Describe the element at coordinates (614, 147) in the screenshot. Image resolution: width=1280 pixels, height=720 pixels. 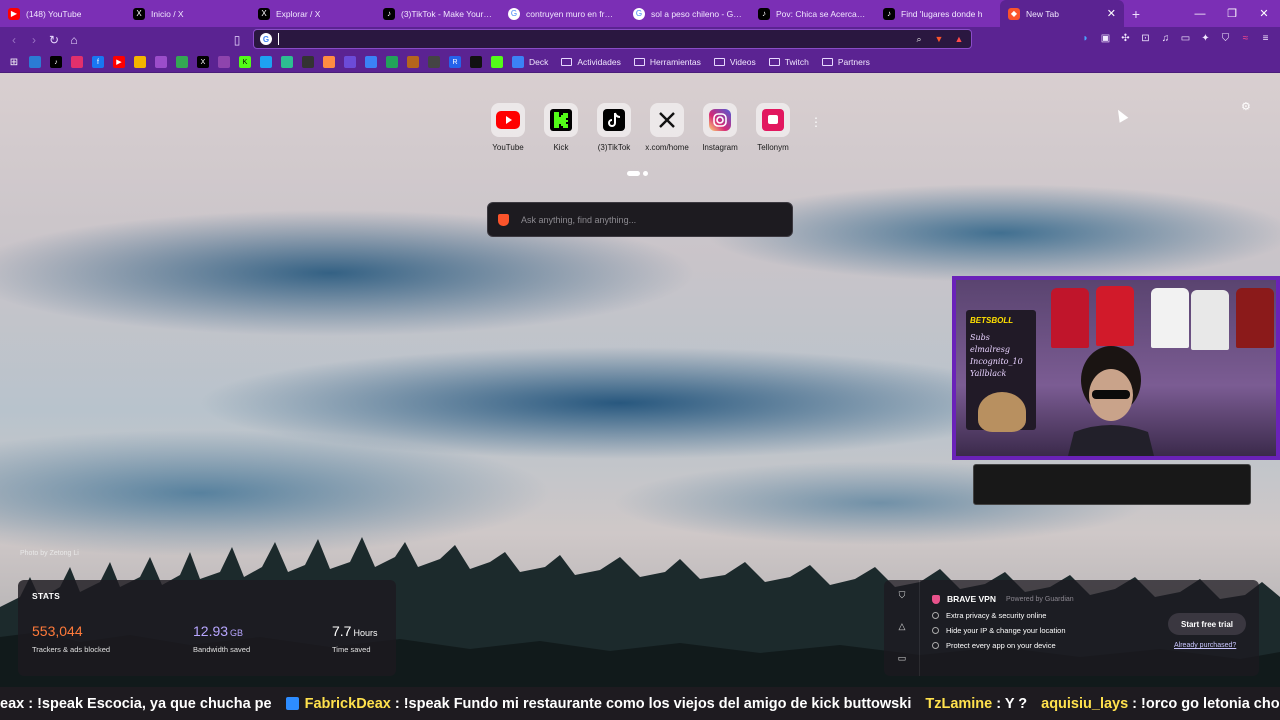
I see `top-site-label: (3)TikTok` at that location.